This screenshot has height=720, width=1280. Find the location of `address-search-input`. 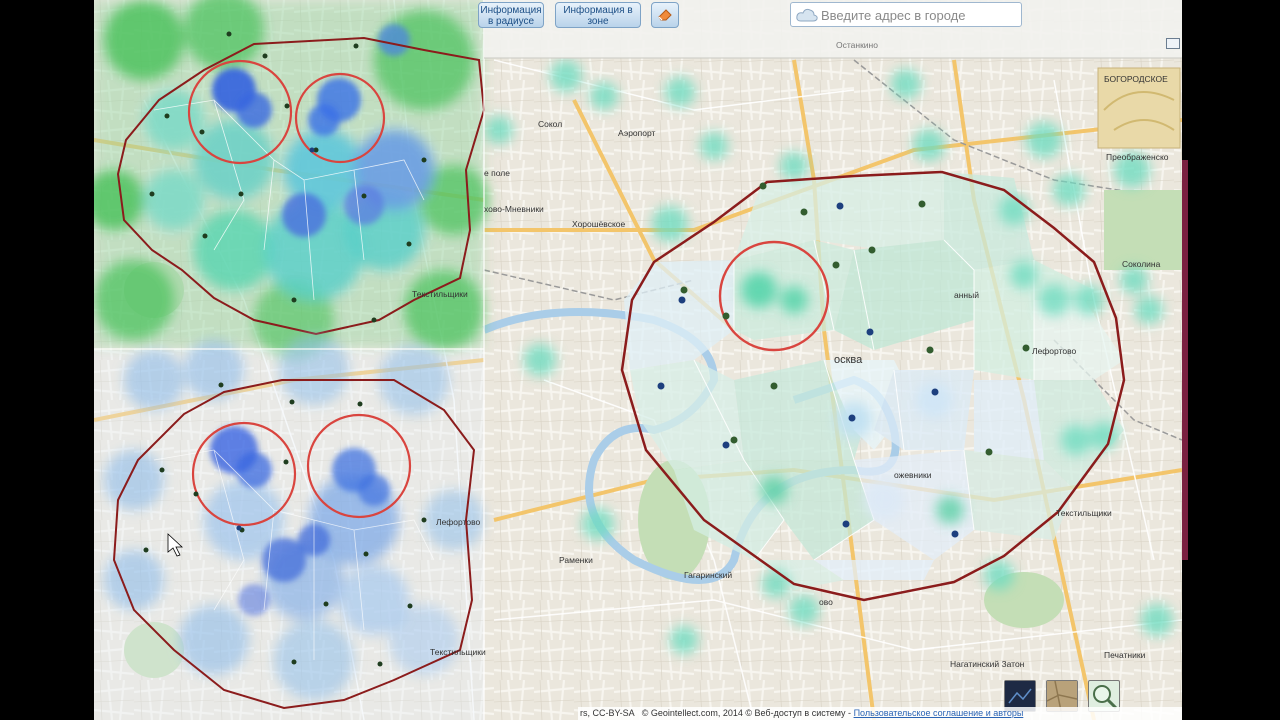

address-search-input is located at coordinates (919, 15).